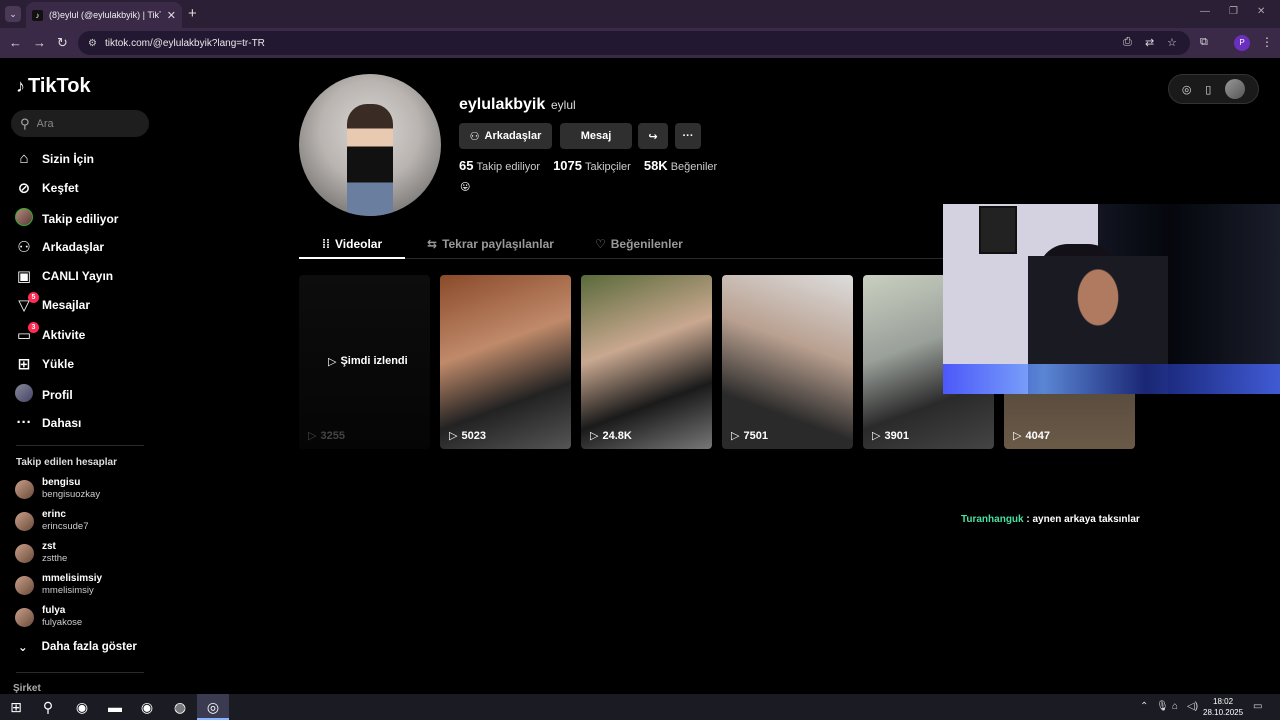 Image resolution: width=1280 pixels, height=720 pixels. I want to click on notifications-icon: ▭, so click(1257, 706).